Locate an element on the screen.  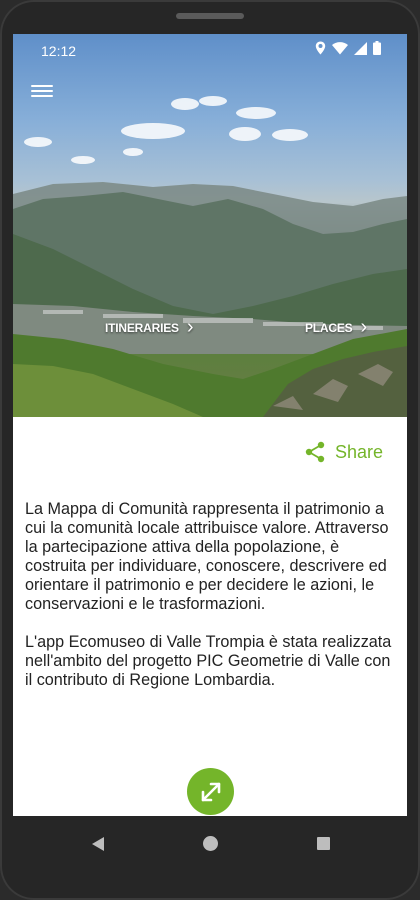
expand-button is located at coordinates (210, 791).